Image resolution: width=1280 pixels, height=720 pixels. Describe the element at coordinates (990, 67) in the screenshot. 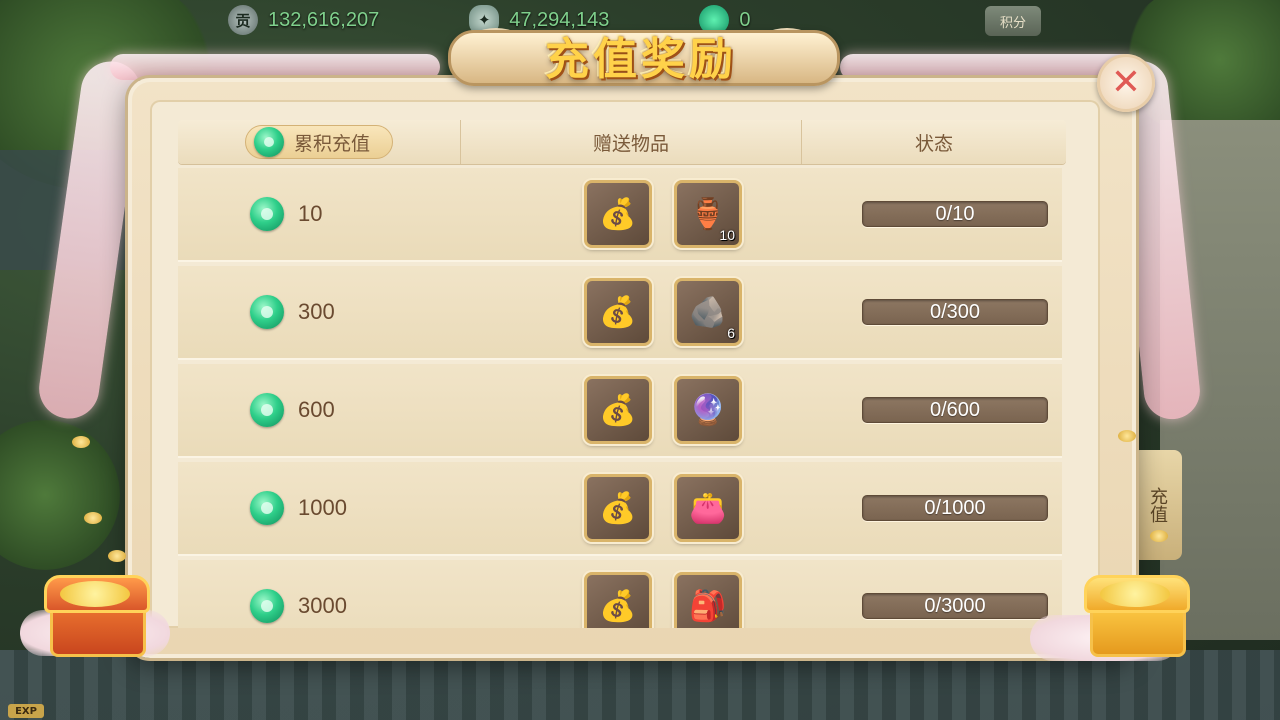

I see `ribbon-top-right` at that location.